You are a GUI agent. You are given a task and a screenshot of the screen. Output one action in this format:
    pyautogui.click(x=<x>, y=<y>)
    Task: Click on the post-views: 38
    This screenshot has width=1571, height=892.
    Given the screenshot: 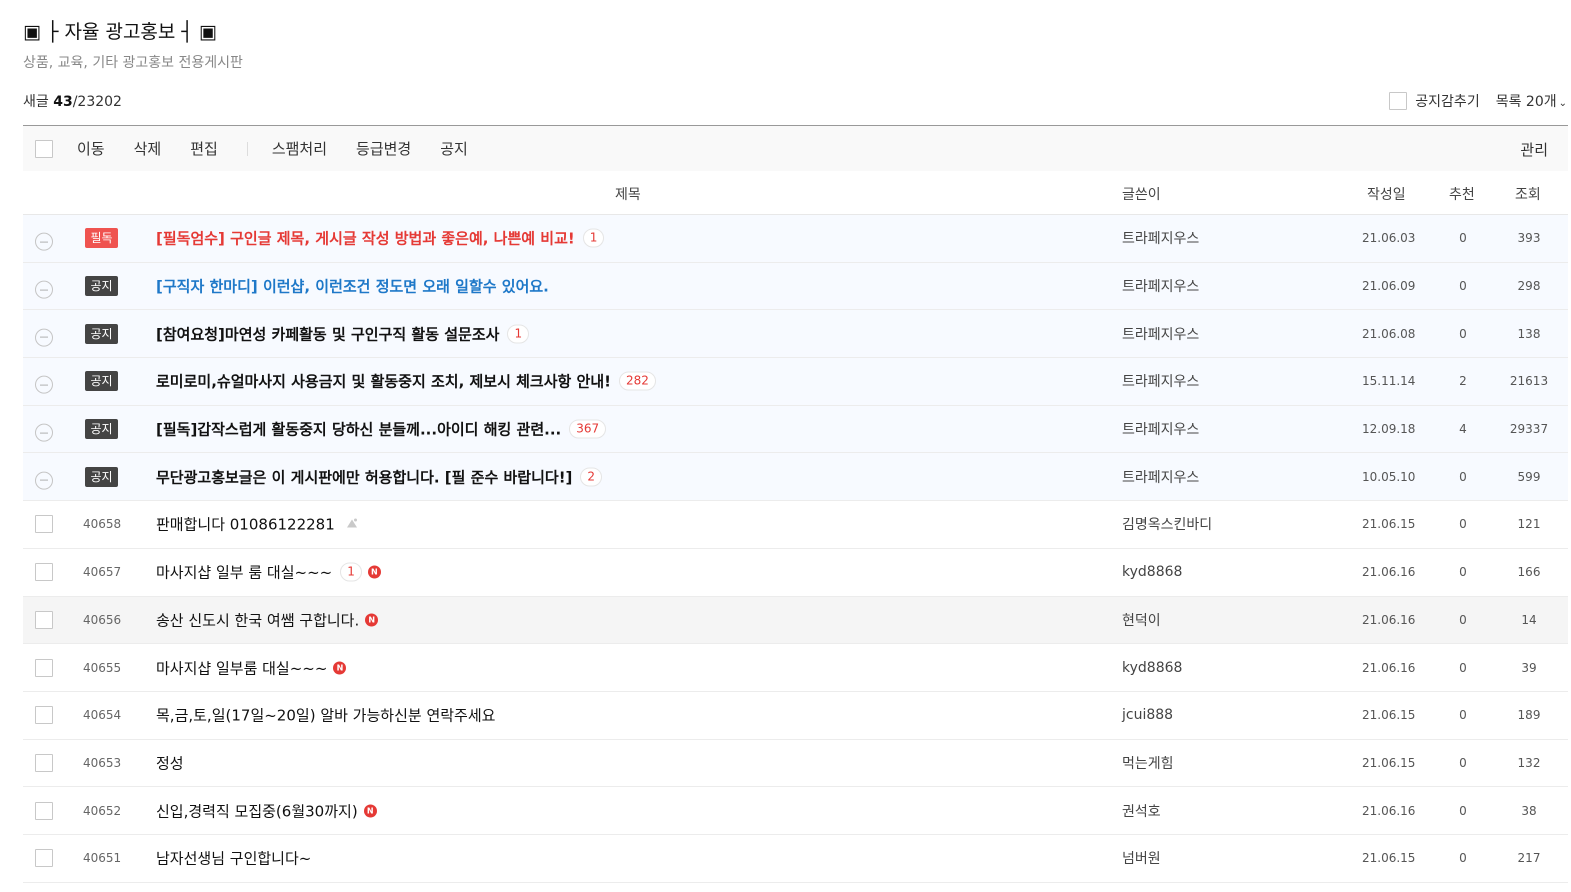 What is the action you would take?
    pyautogui.click(x=1529, y=810)
    